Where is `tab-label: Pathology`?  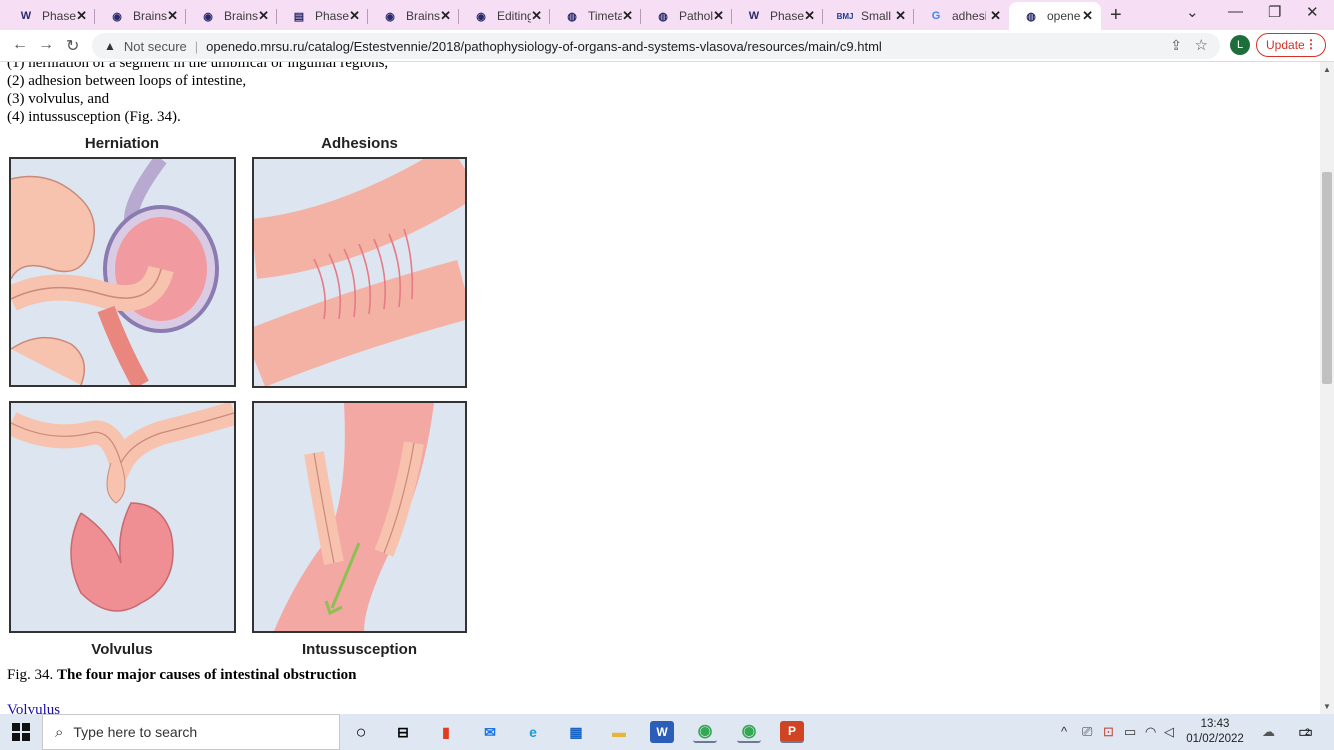
tab-label: Pathology is located at coordinates (696, 16).